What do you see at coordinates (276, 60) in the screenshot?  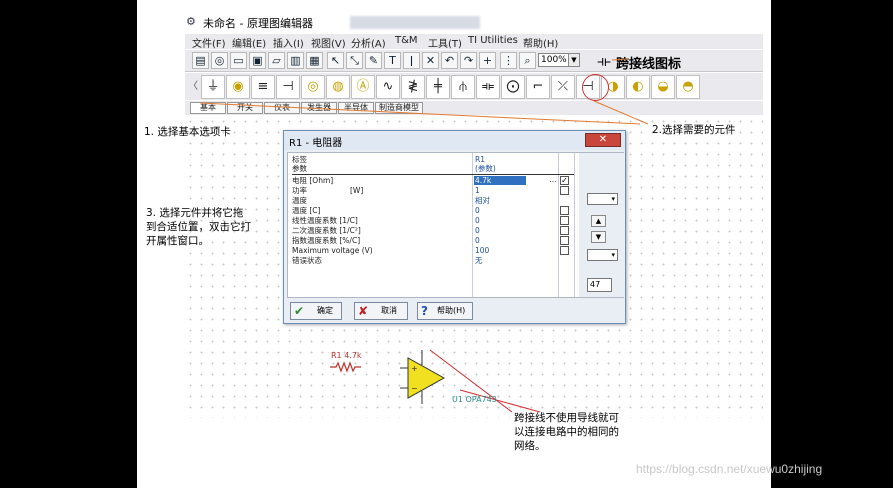 I see `open-folder-icon: ▱` at bounding box center [276, 60].